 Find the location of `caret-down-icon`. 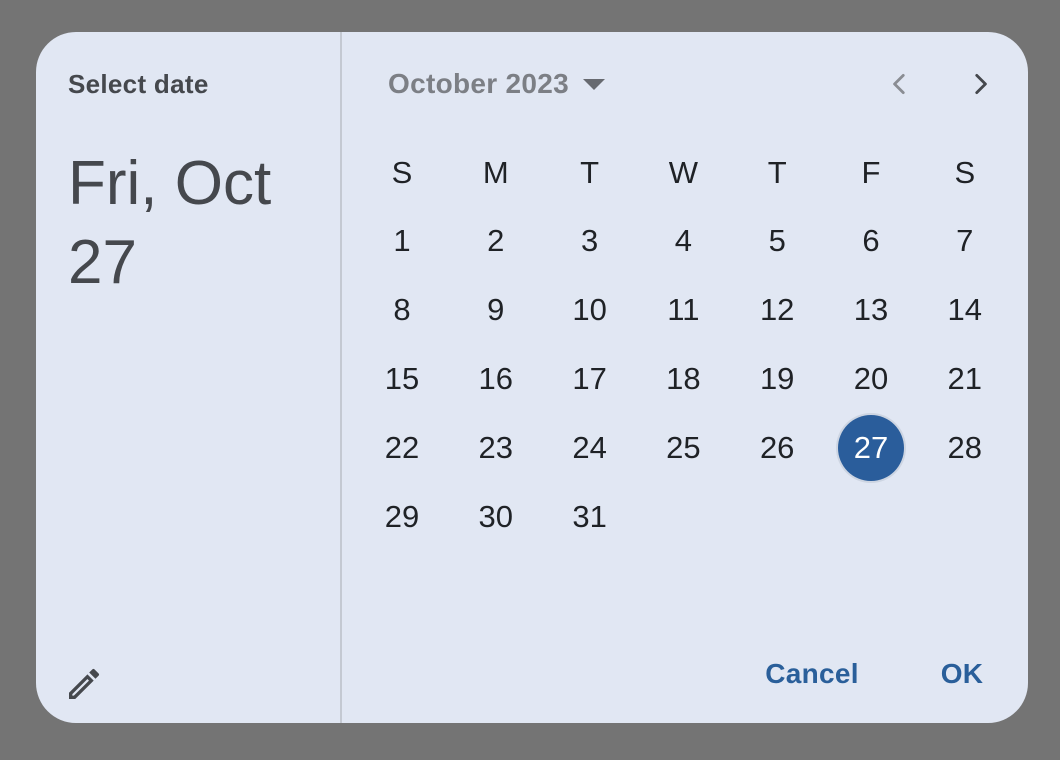

caret-down-icon is located at coordinates (594, 84).